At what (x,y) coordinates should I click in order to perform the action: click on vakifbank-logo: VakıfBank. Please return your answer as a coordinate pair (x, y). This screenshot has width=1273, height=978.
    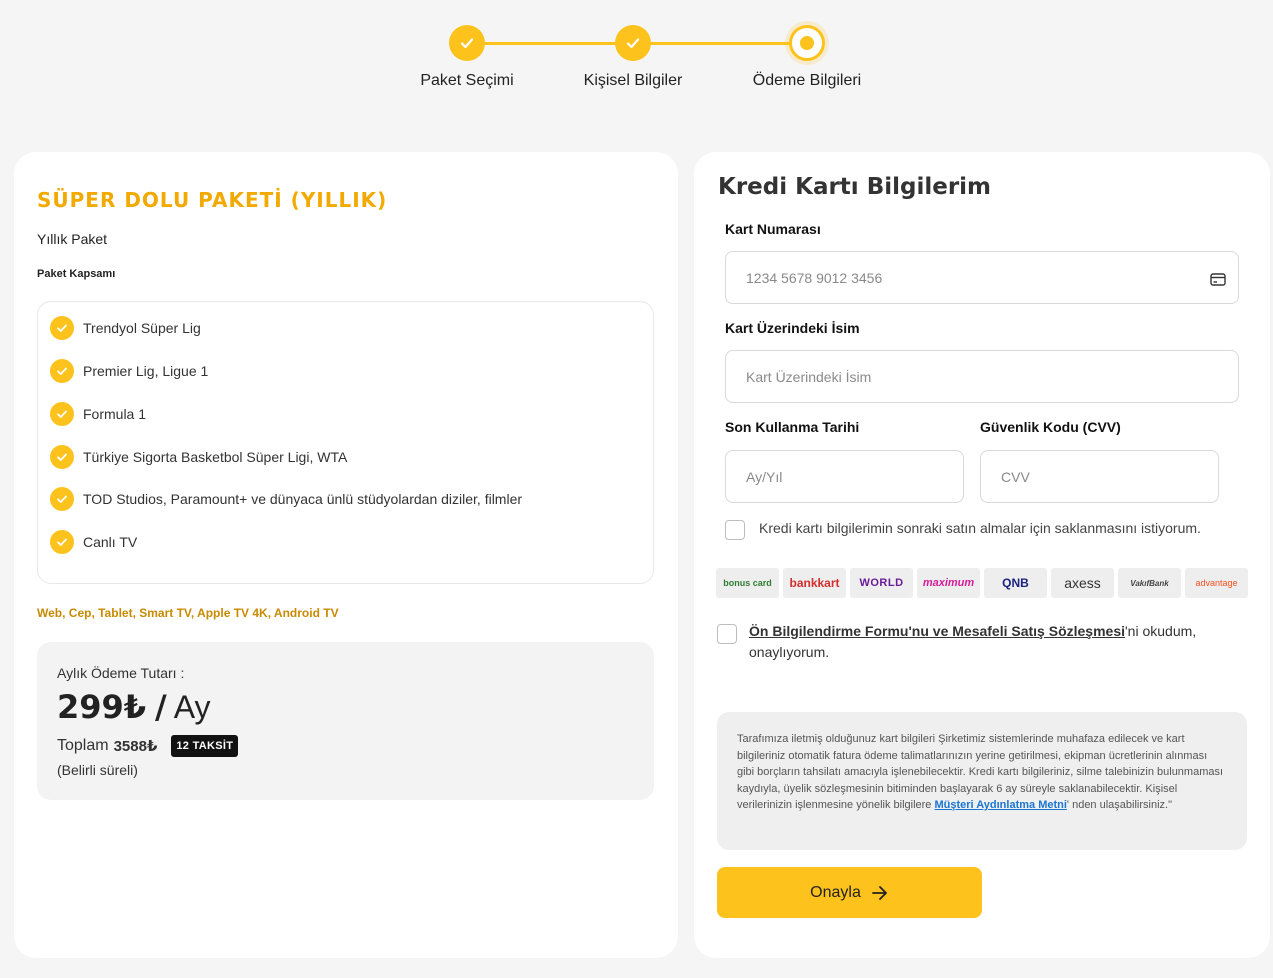
    Looking at the image, I should click on (1149, 583).